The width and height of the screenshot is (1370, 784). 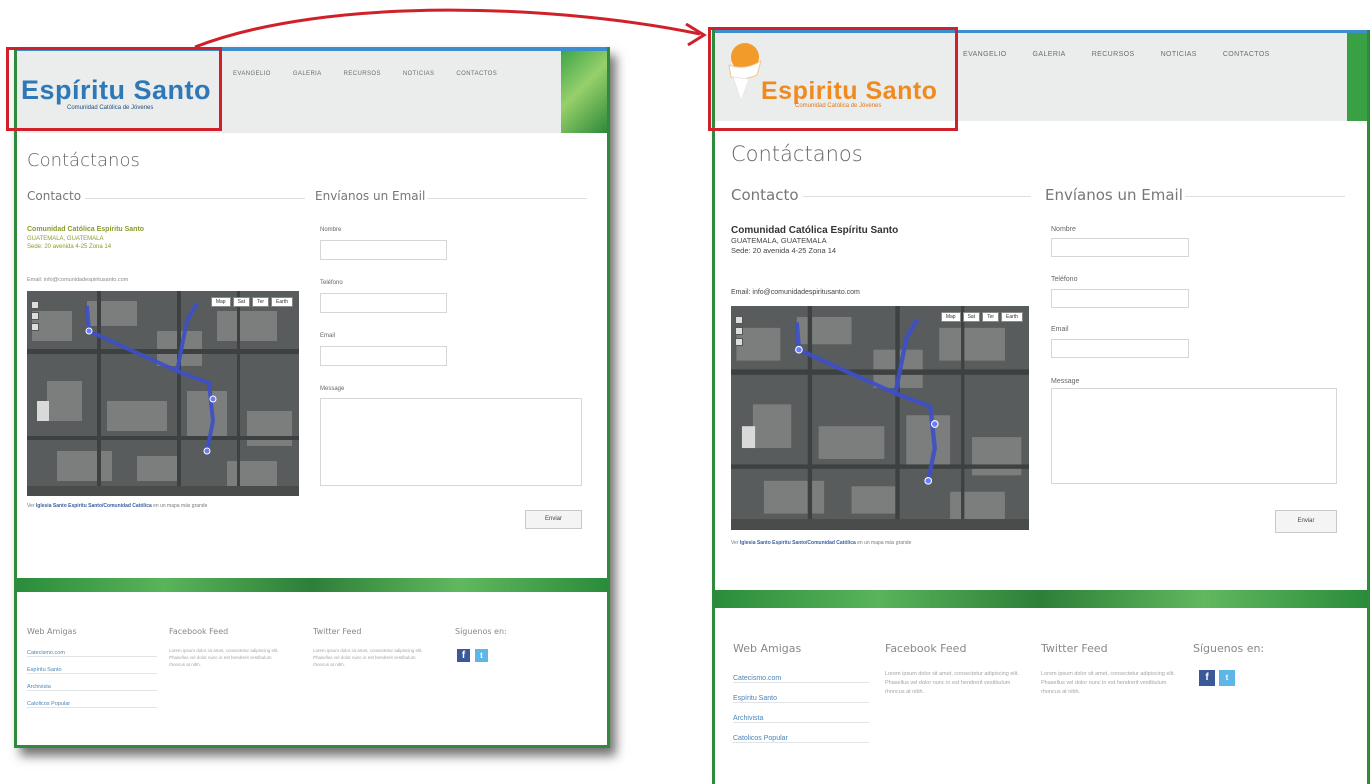 What do you see at coordinates (83, 160) in the screenshot?
I see `page-title: Contáctanos` at bounding box center [83, 160].